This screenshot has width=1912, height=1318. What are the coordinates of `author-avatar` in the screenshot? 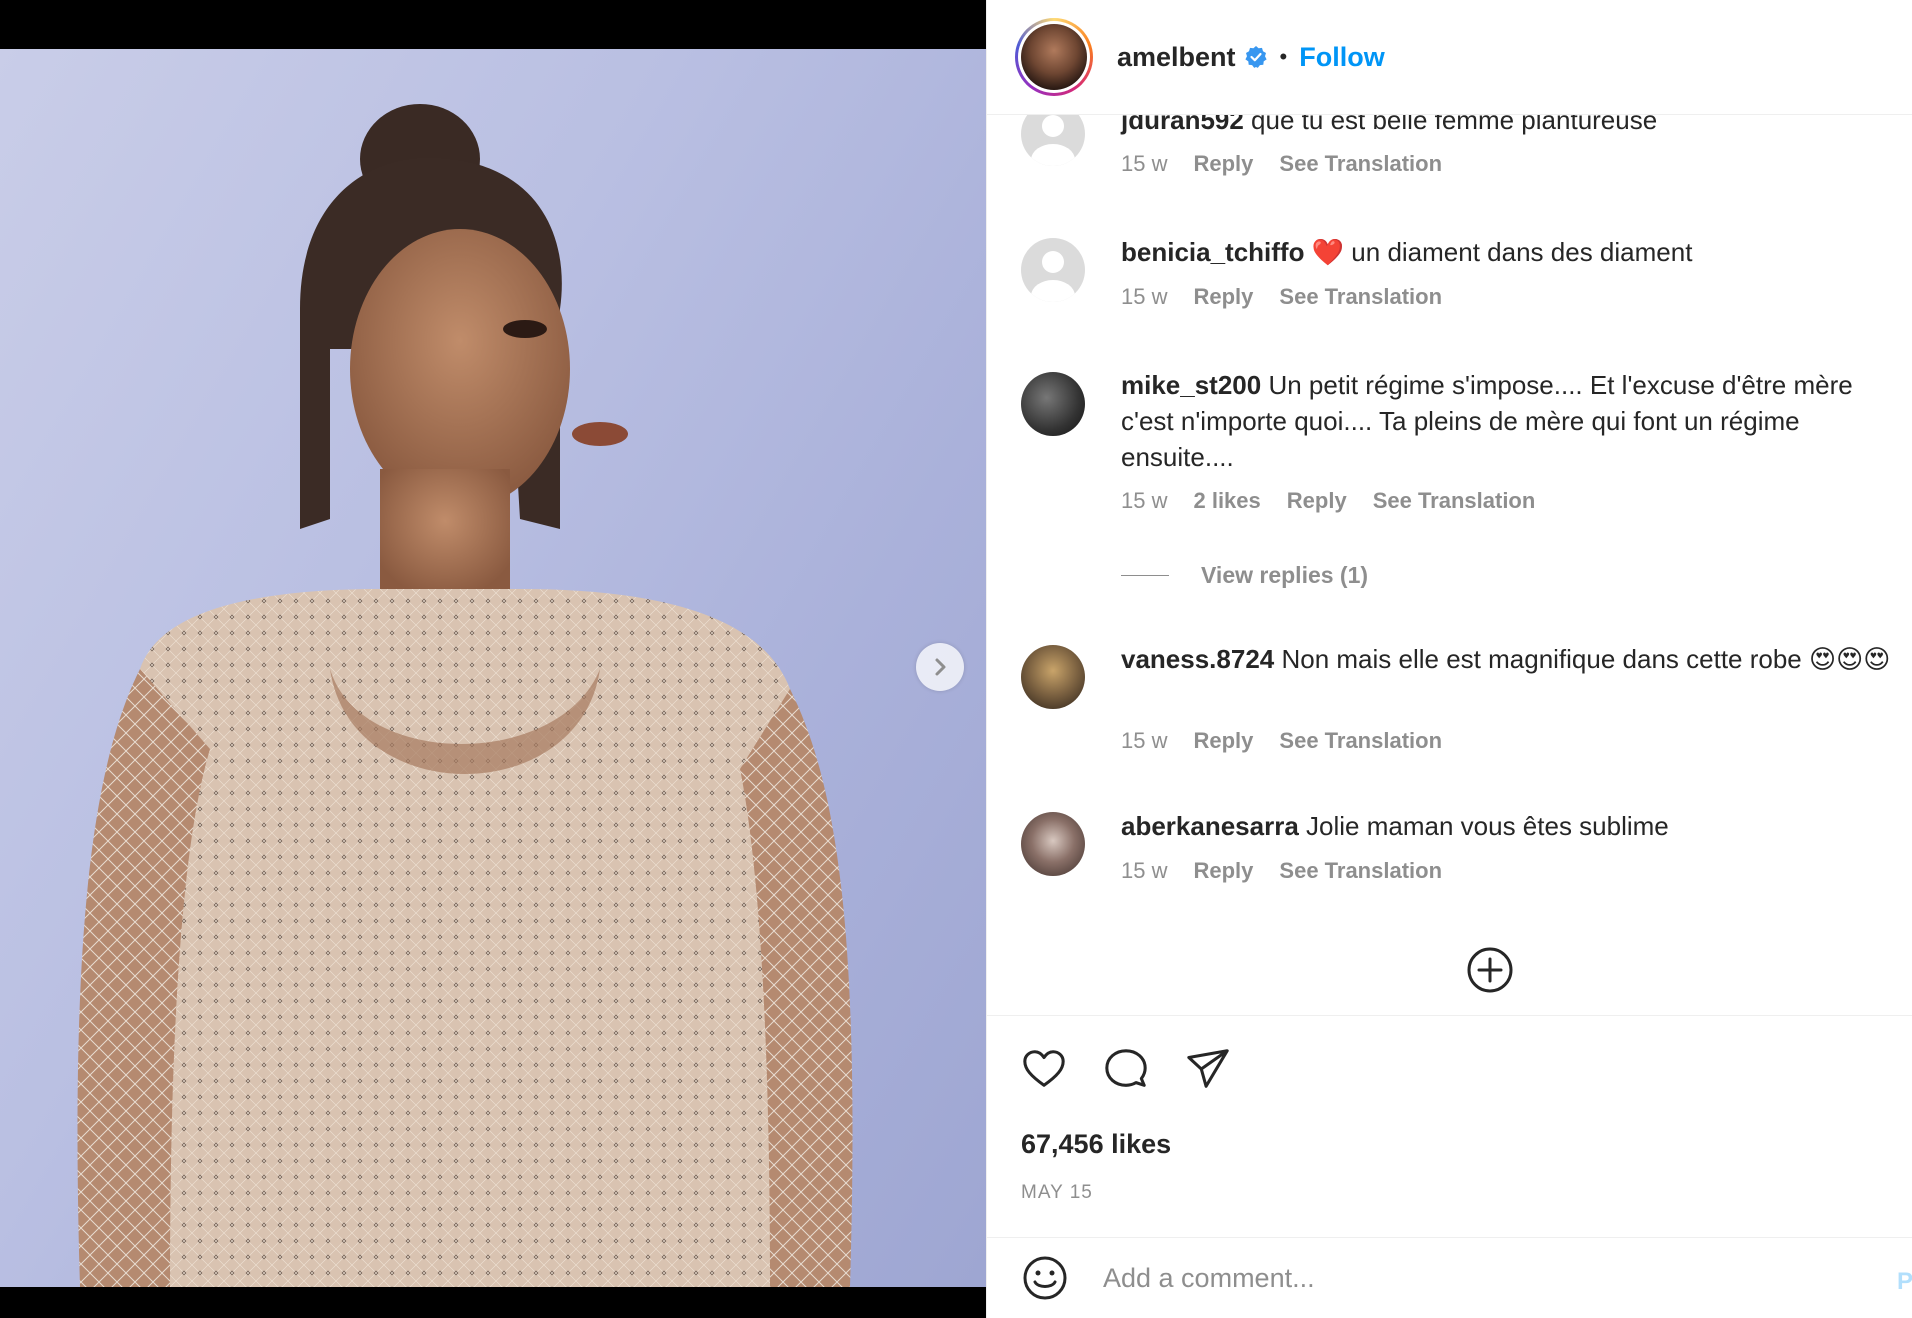 It's located at (1054, 57).